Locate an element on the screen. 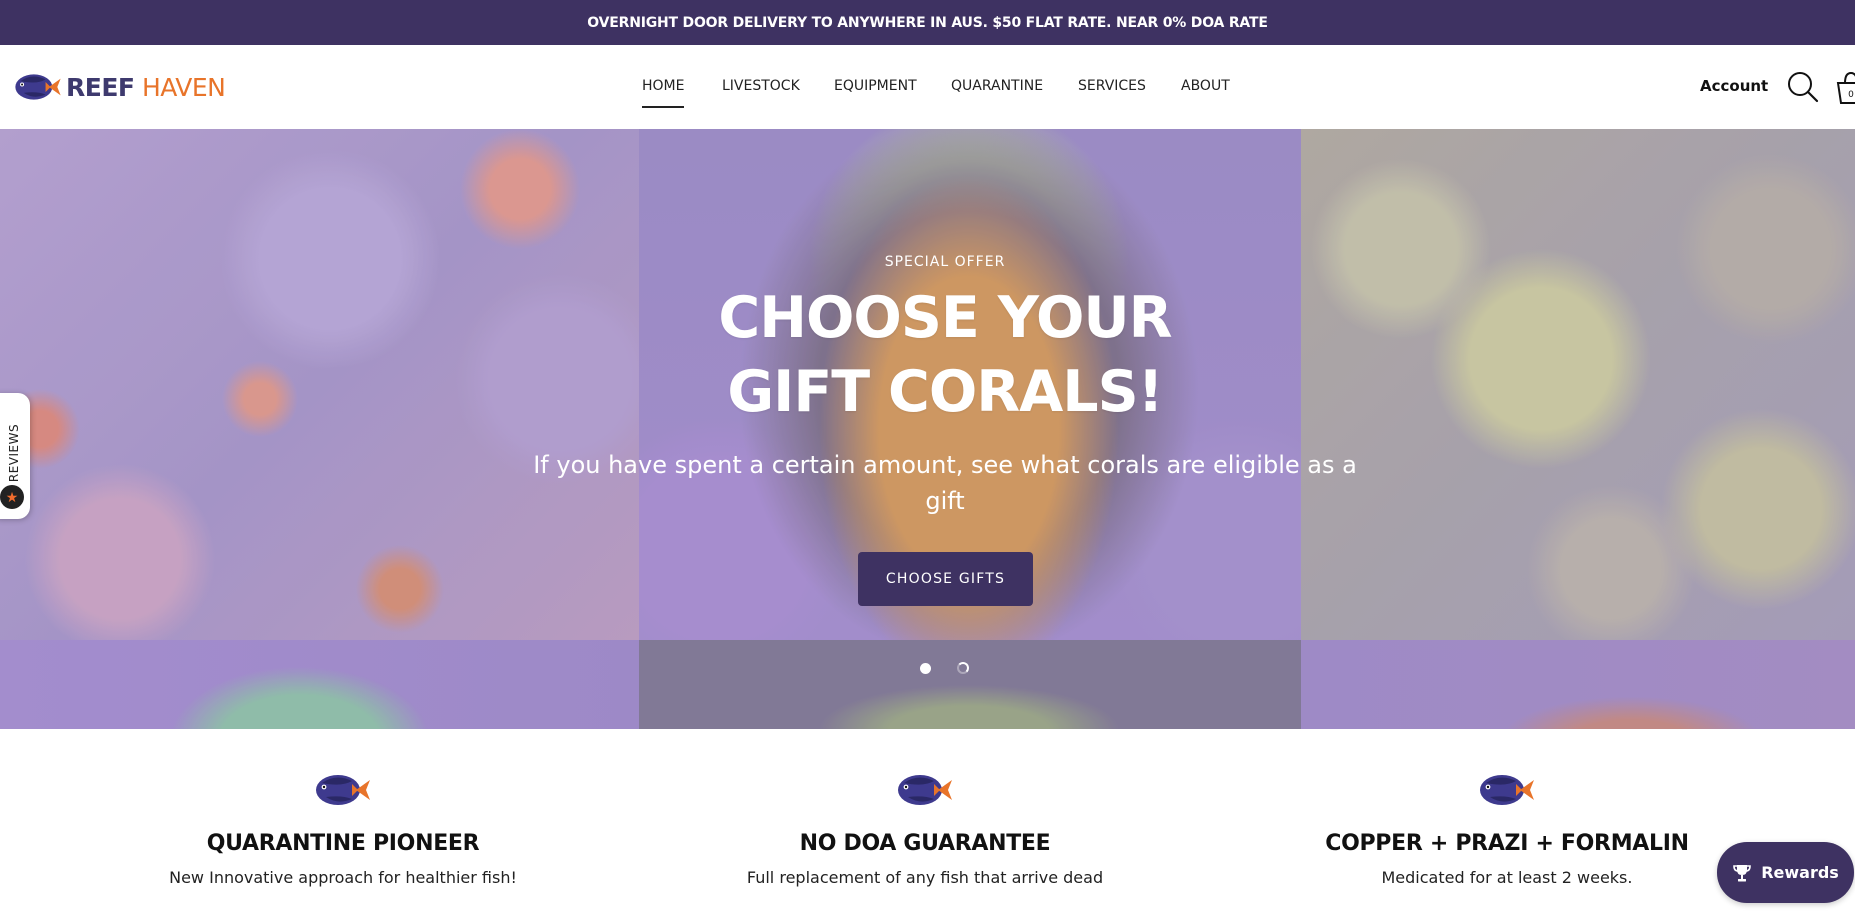 The height and width of the screenshot is (912, 1855). search-button is located at coordinates (1803, 87).